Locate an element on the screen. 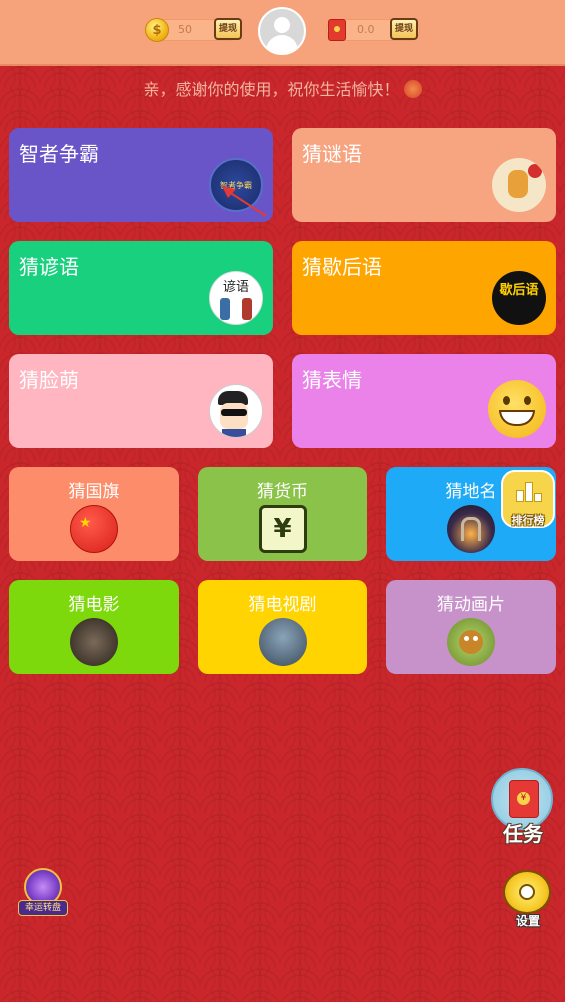 The image size is (565, 1002). card-title: 猜货币 is located at coordinates (282, 492).